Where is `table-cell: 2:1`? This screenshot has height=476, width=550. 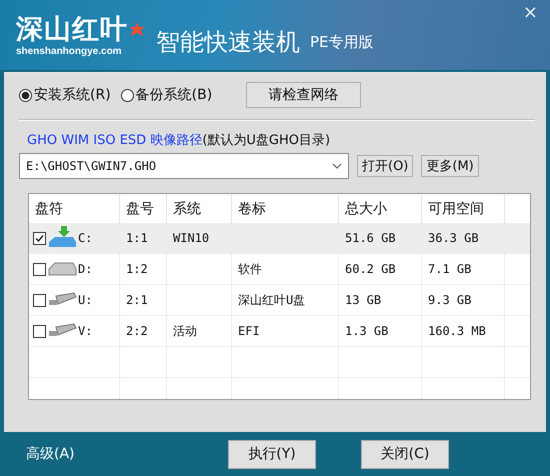
table-cell: 2:1 is located at coordinates (137, 300).